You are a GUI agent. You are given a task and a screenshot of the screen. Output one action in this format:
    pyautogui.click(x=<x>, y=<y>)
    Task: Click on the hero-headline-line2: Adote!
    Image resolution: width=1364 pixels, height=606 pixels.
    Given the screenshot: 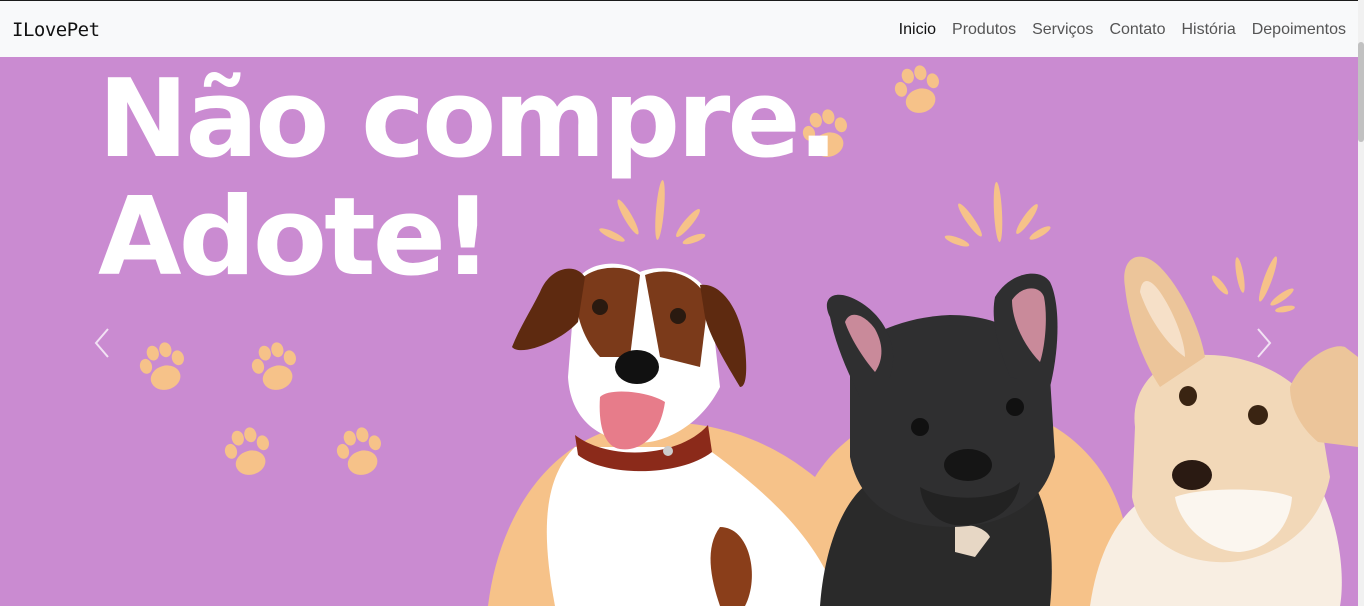 What is the action you would take?
    pyautogui.click(x=295, y=237)
    